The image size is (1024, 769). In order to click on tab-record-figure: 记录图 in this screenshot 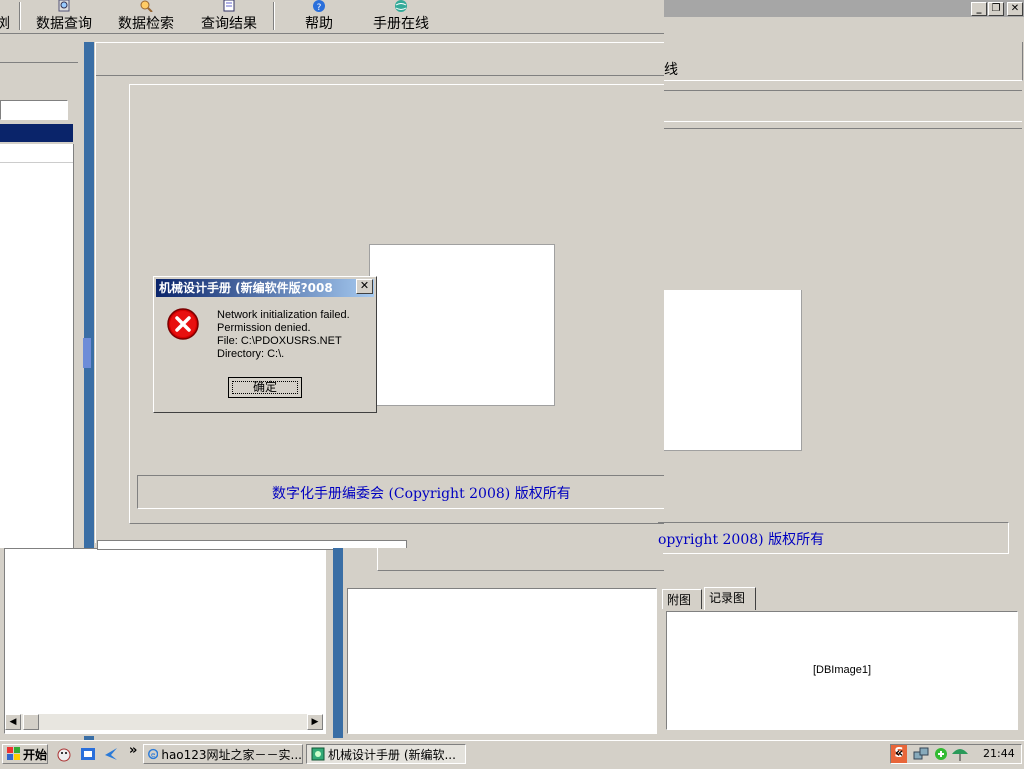, I will do `click(730, 598)`.